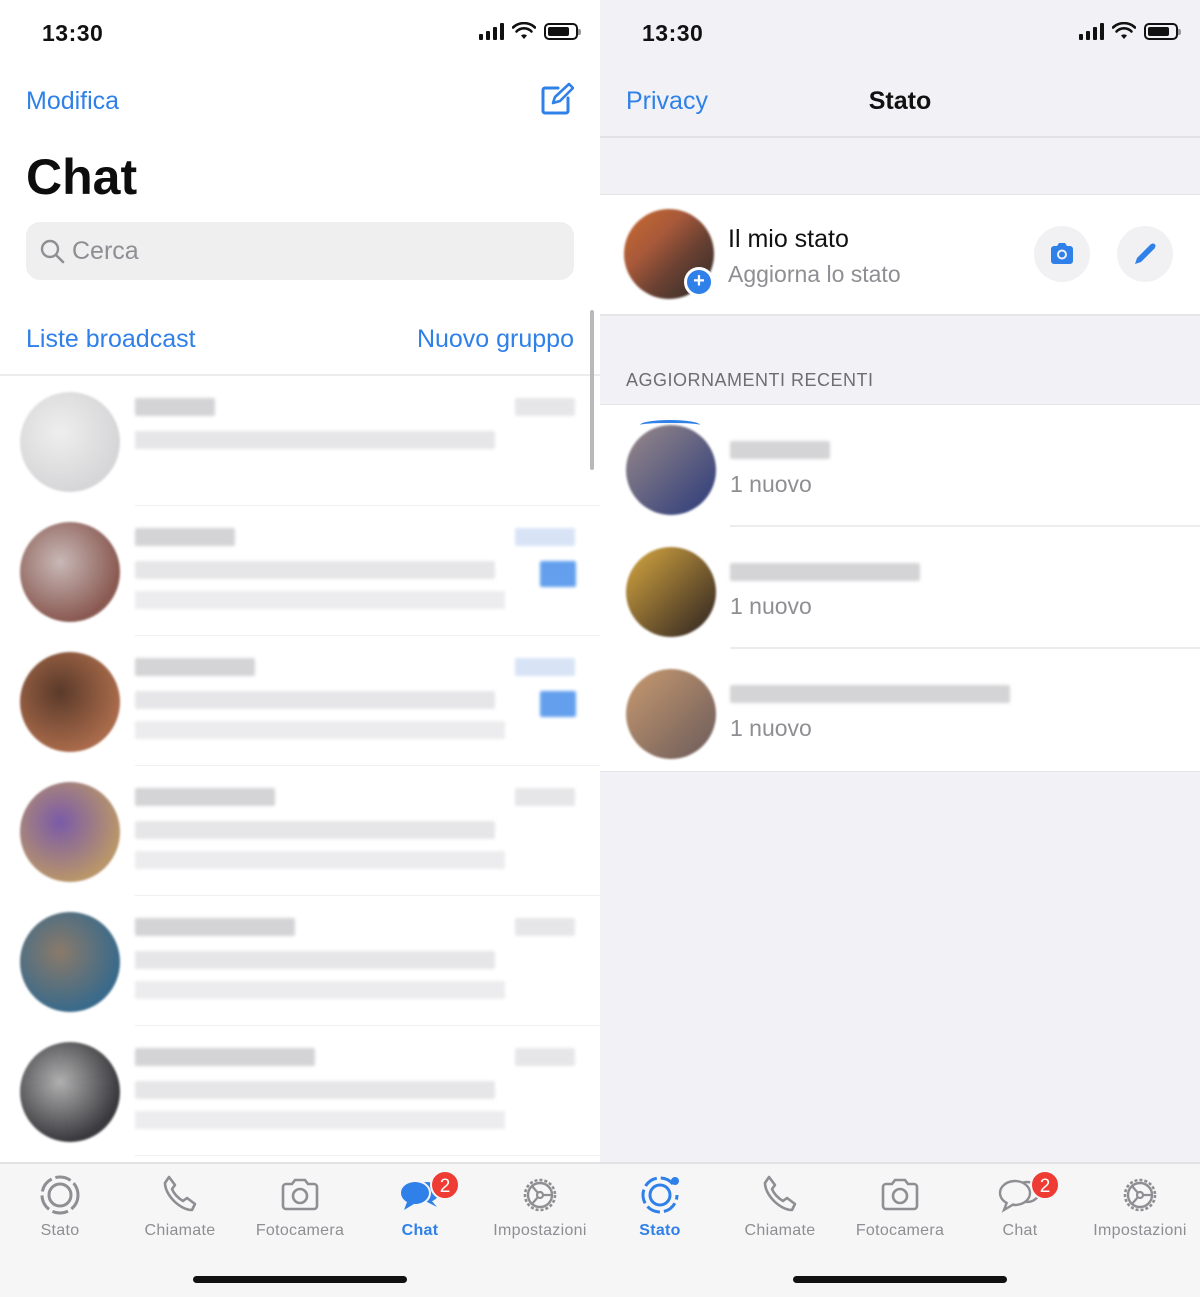 Image resolution: width=1200 pixels, height=1297 pixels. What do you see at coordinates (900, 255) in the screenshot?
I see `my-status-row: + Il mio stato Aggiorna lo stato` at bounding box center [900, 255].